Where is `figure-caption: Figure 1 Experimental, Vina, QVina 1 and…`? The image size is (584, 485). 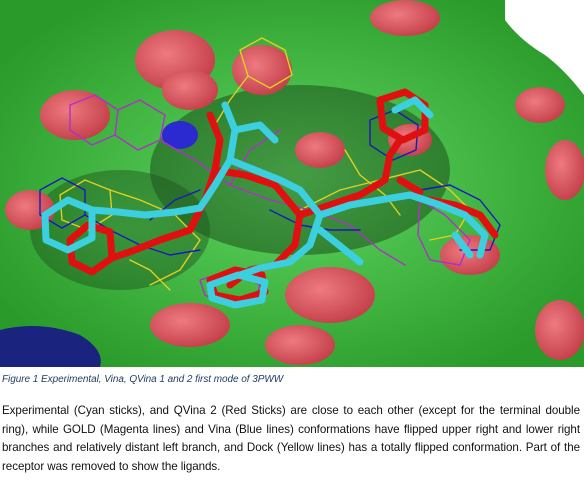 figure-caption: Figure 1 Experimental, Vina, QVina 1 and… is located at coordinates (143, 379).